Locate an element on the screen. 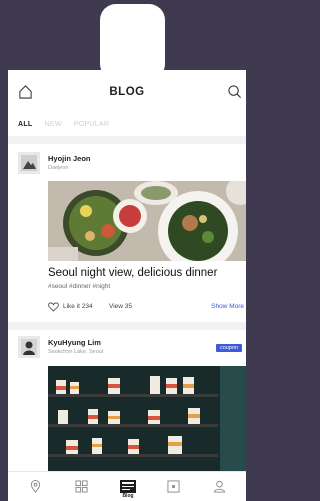  nav-profile is located at coordinates (220, 486).